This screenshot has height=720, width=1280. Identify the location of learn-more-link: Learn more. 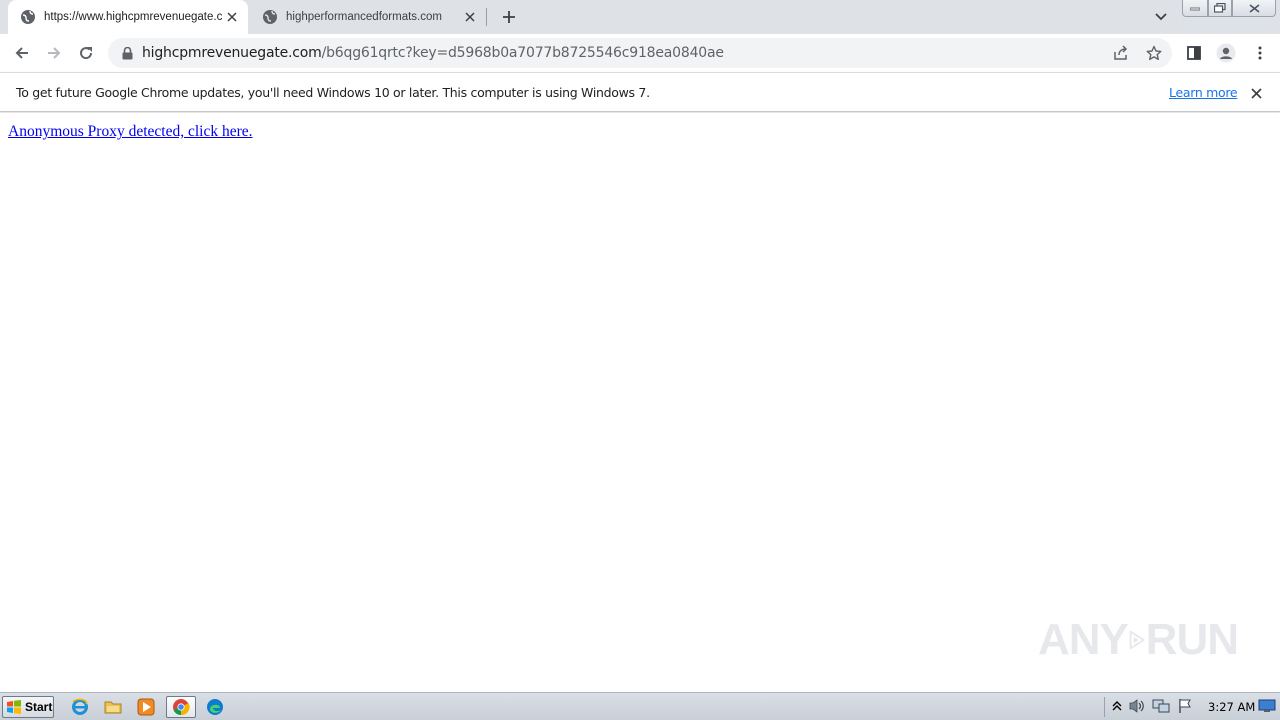
(1203, 92).